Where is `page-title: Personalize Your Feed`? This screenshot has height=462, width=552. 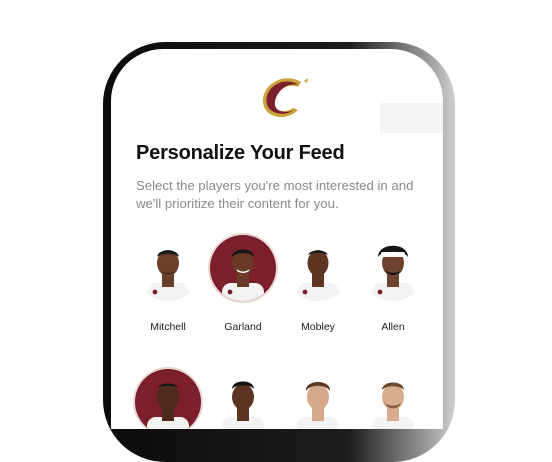
page-title: Personalize Your Feed is located at coordinates (240, 153).